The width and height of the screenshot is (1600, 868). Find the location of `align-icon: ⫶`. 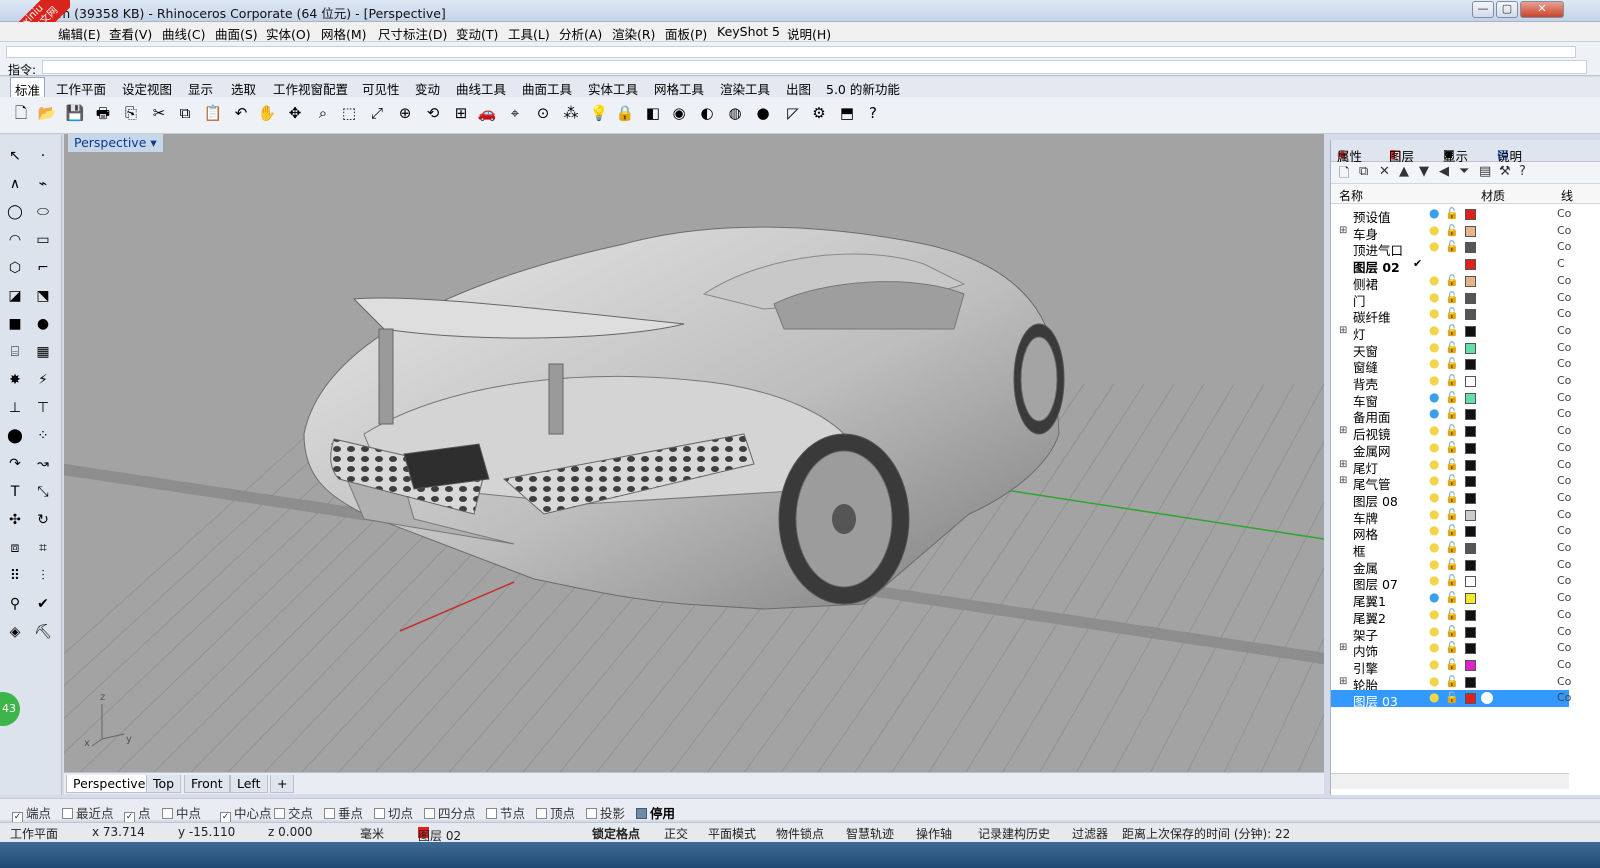

align-icon: ⫶ is located at coordinates (43, 576).